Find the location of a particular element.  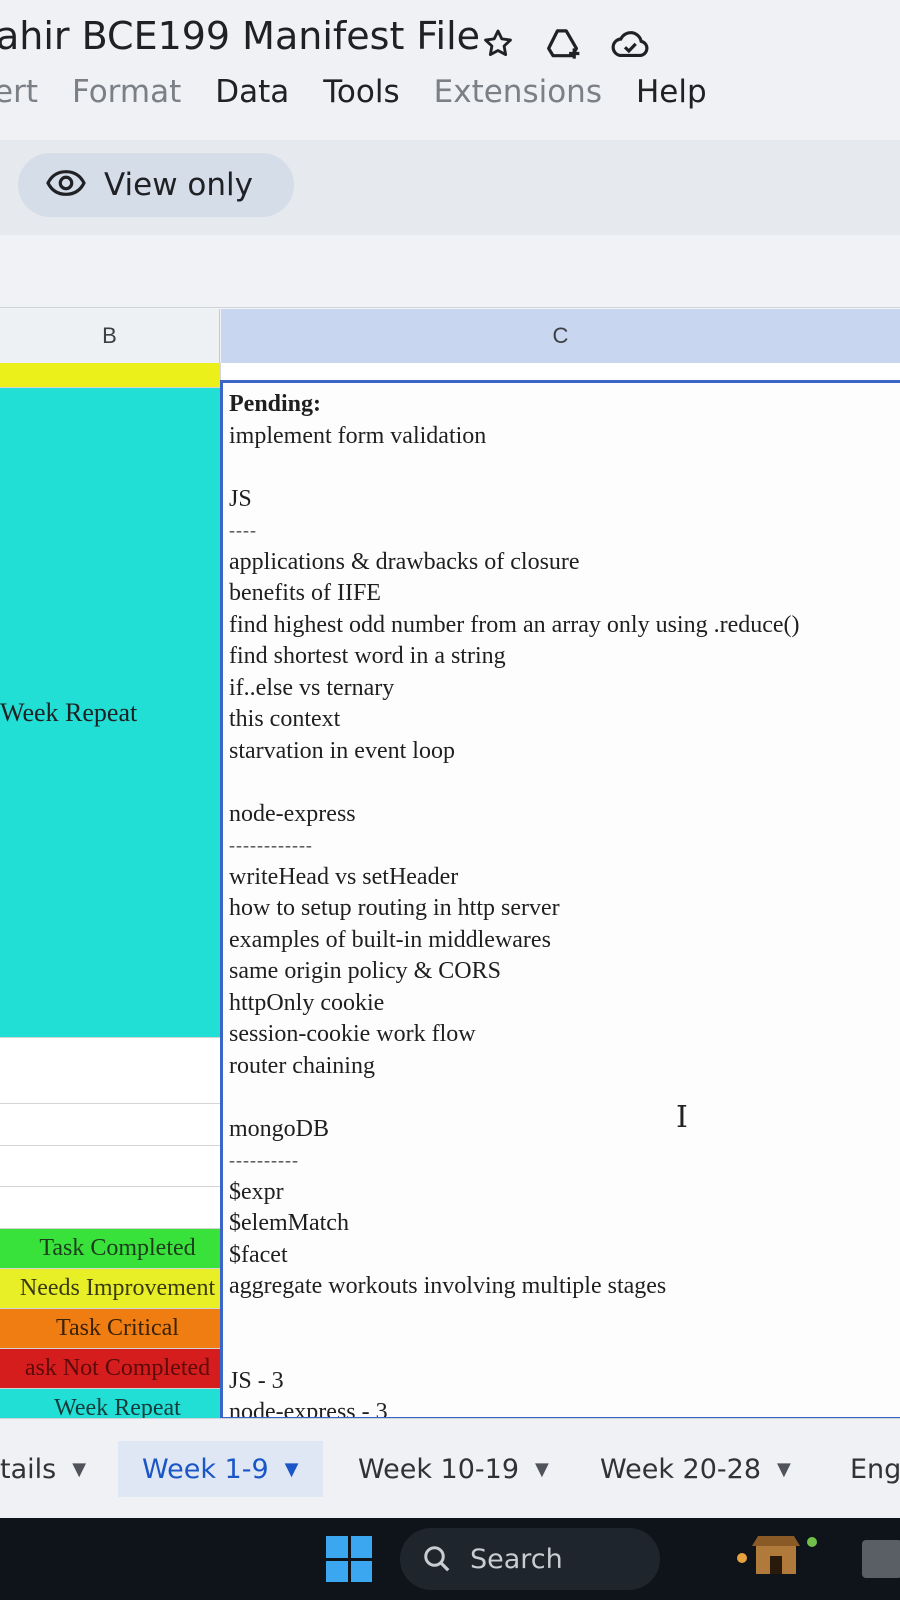

cell-c-line: $facet is located at coordinates (258, 1254).